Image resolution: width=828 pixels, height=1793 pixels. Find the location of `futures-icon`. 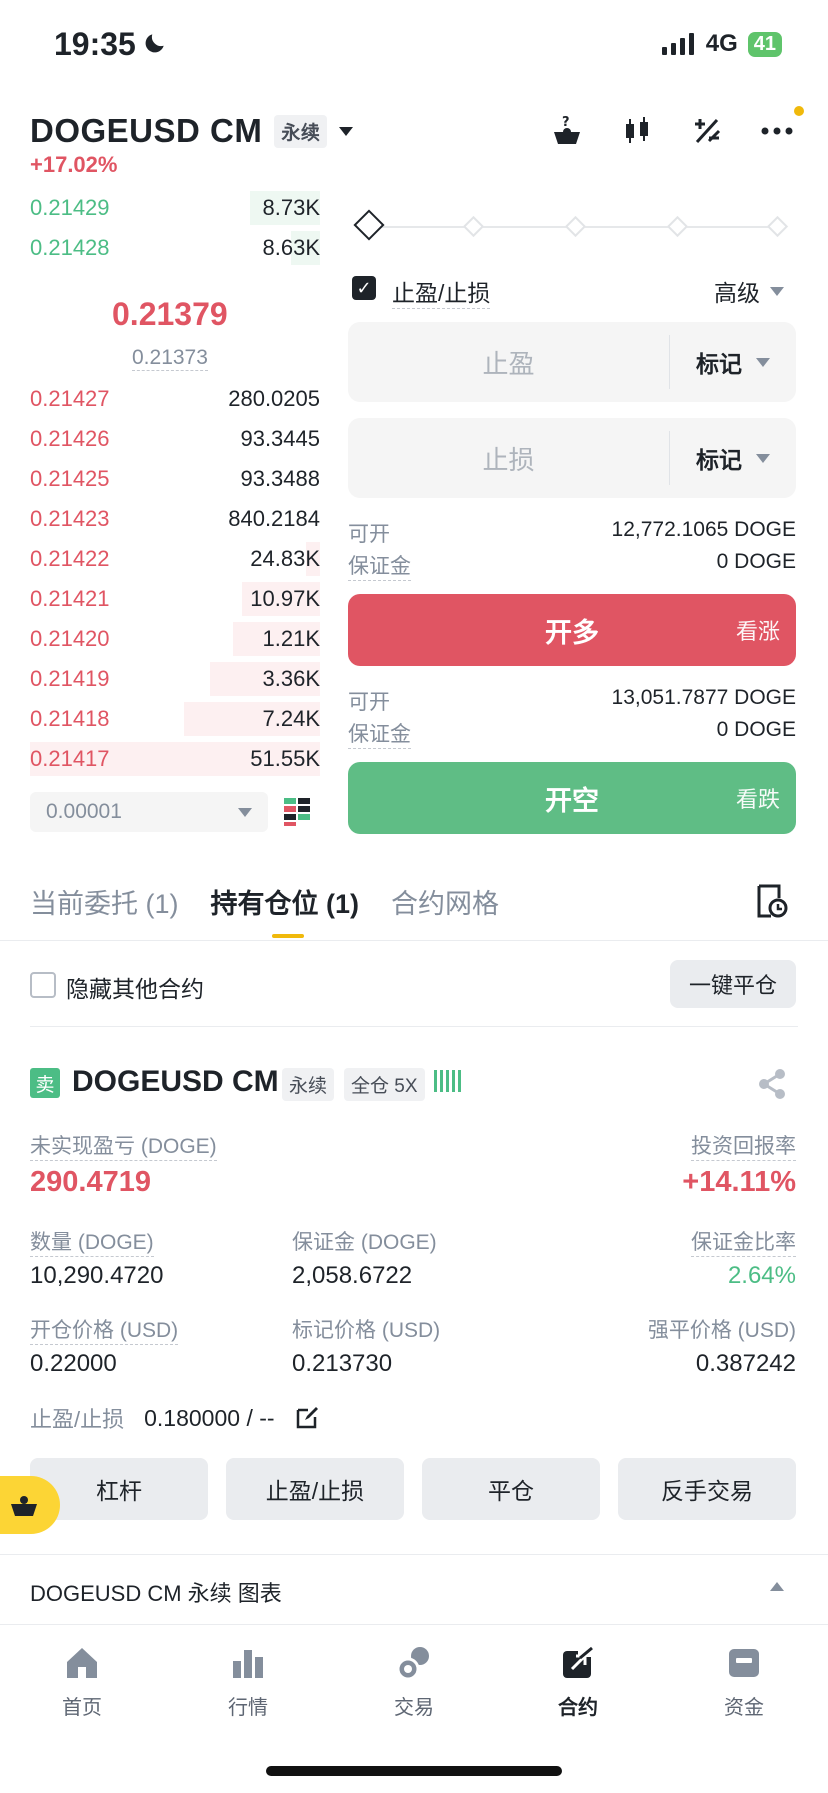

futures-icon is located at coordinates (578, 1662).